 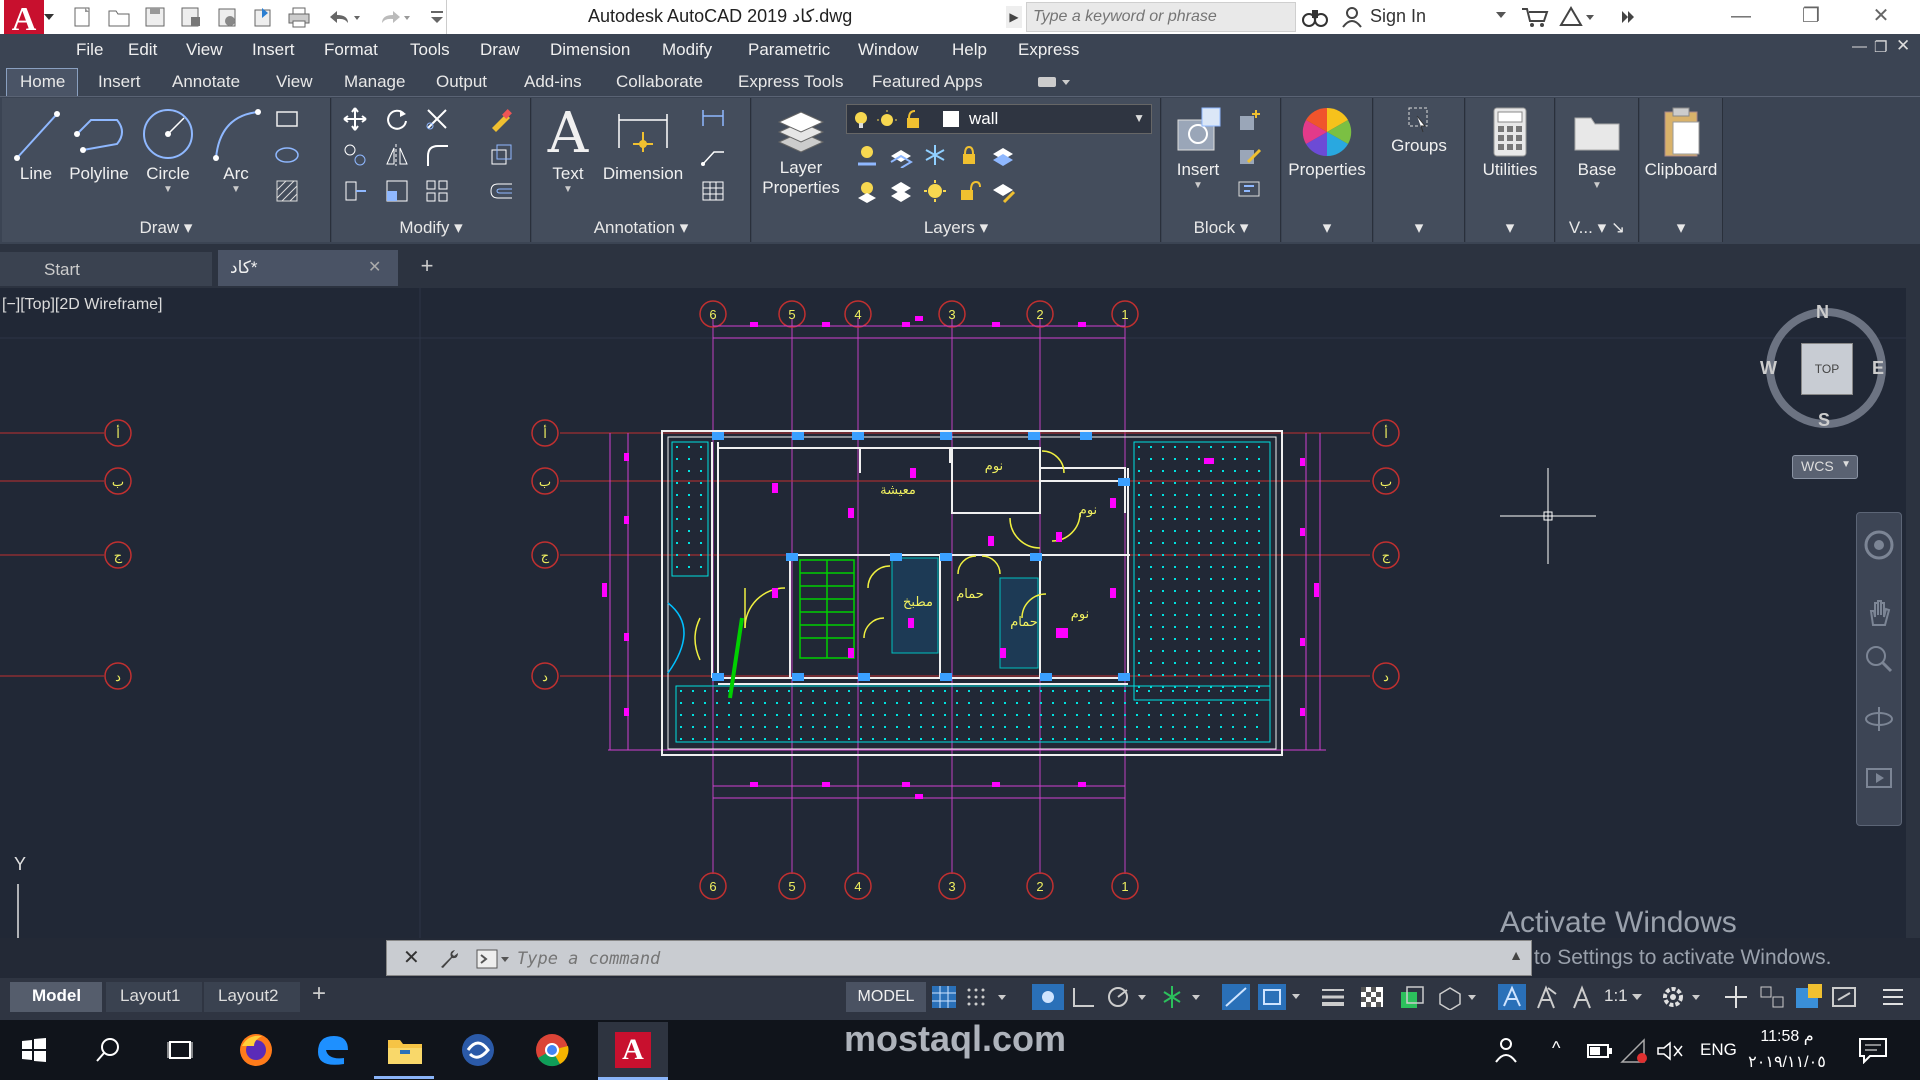 What do you see at coordinates (999, 119) in the screenshot?
I see `layer-dropdown: wall ▼` at bounding box center [999, 119].